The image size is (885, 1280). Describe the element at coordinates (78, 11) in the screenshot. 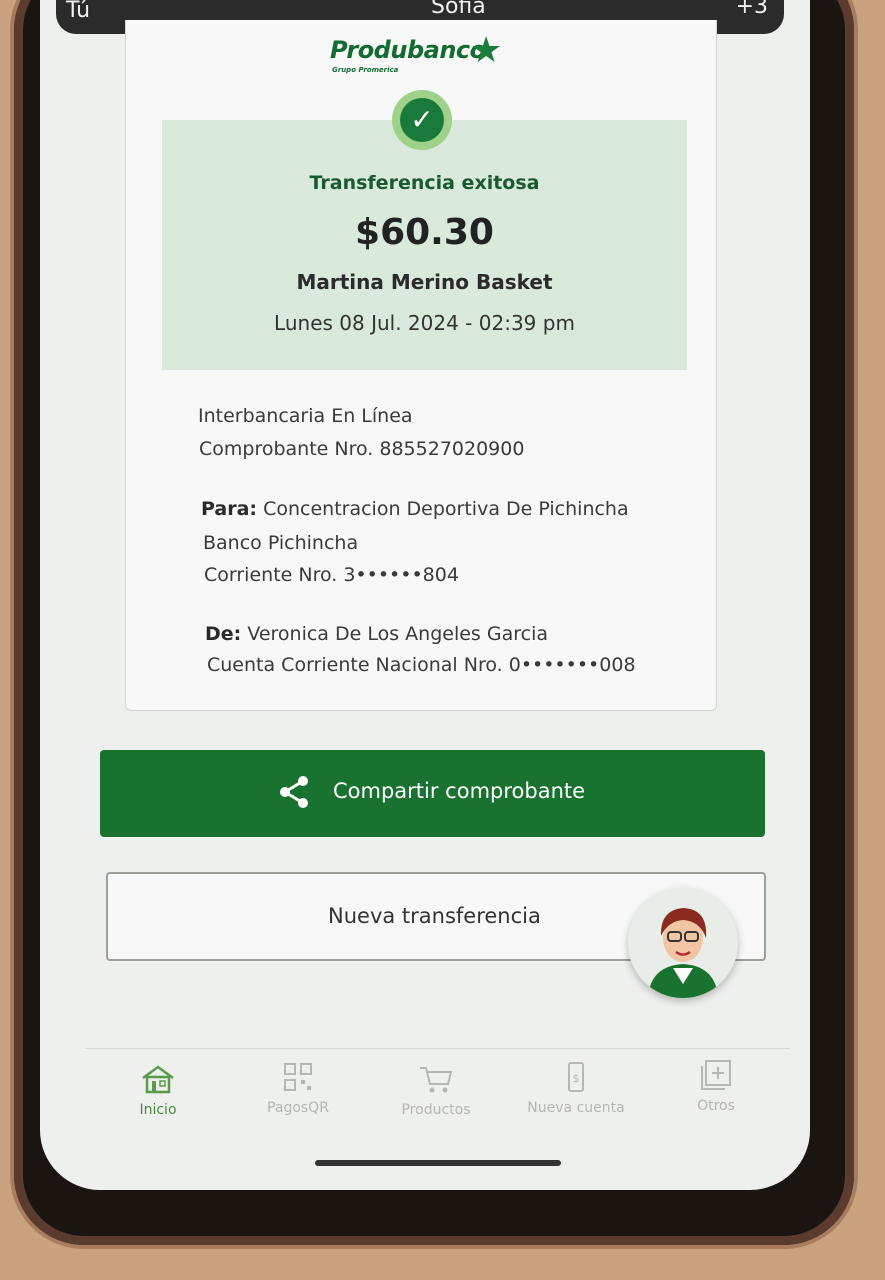

I see `status-left-text: Tú` at that location.